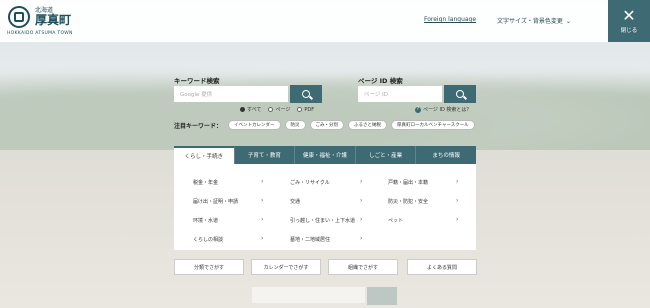 The image size is (650, 308). Describe the element at coordinates (423, 220) in the screenshot. I see `panel-link: ペット ›` at that location.